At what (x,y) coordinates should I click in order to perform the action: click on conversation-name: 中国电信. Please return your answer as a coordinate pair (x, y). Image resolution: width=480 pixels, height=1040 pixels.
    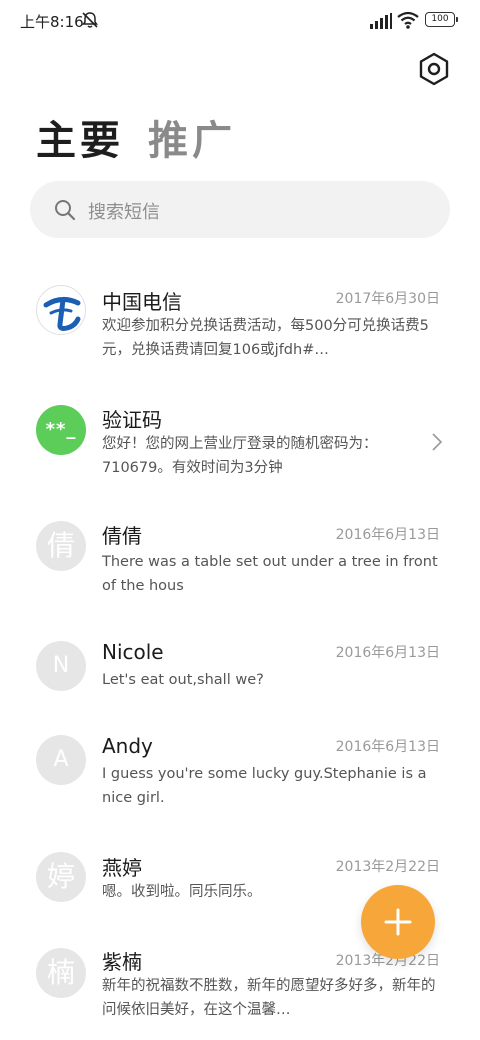
    Looking at the image, I should click on (142, 302).